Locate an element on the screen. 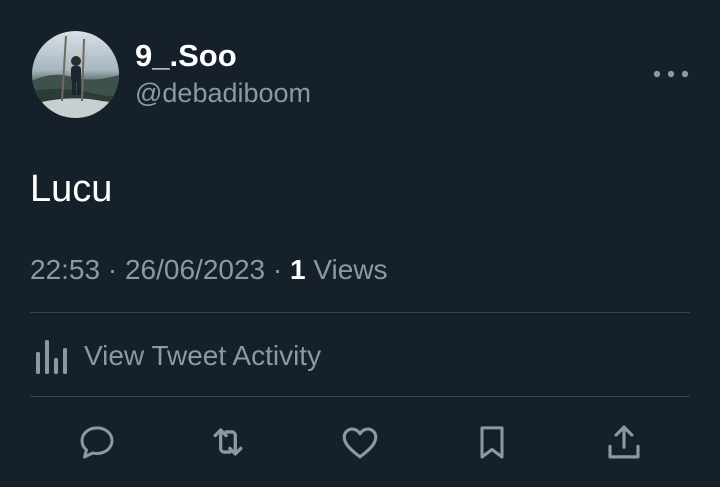  bookmark-icon is located at coordinates (492, 442).